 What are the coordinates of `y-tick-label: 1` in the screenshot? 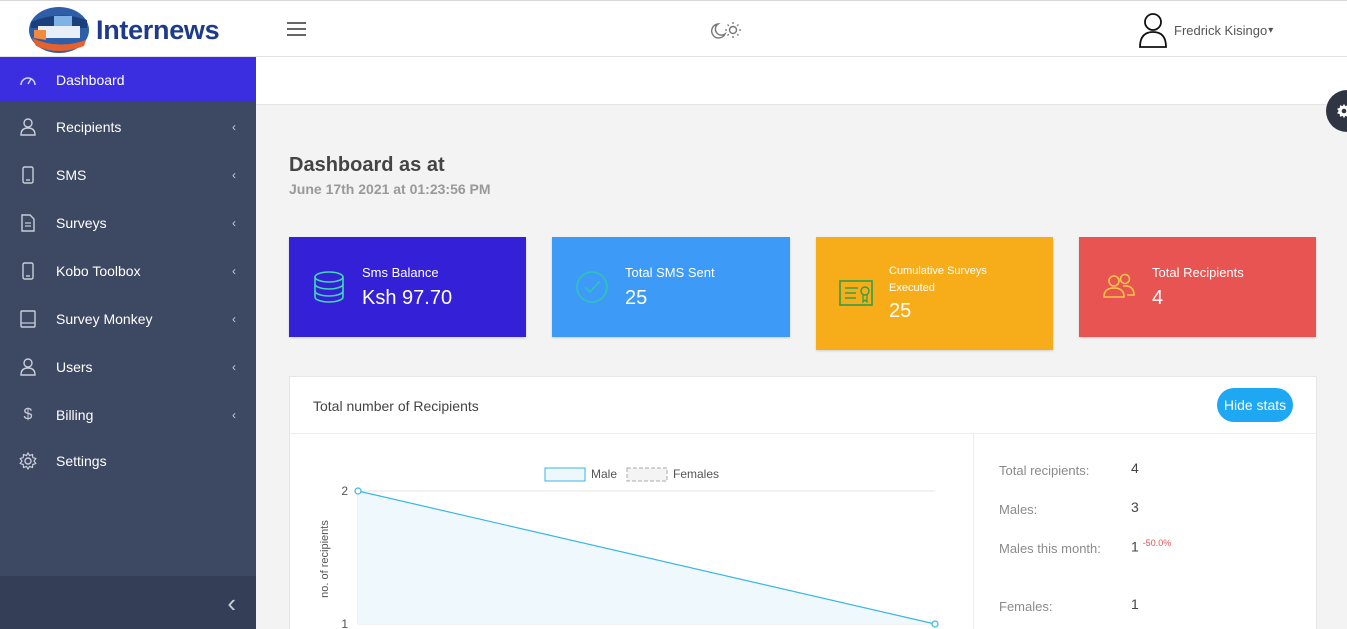 It's located at (344, 623).